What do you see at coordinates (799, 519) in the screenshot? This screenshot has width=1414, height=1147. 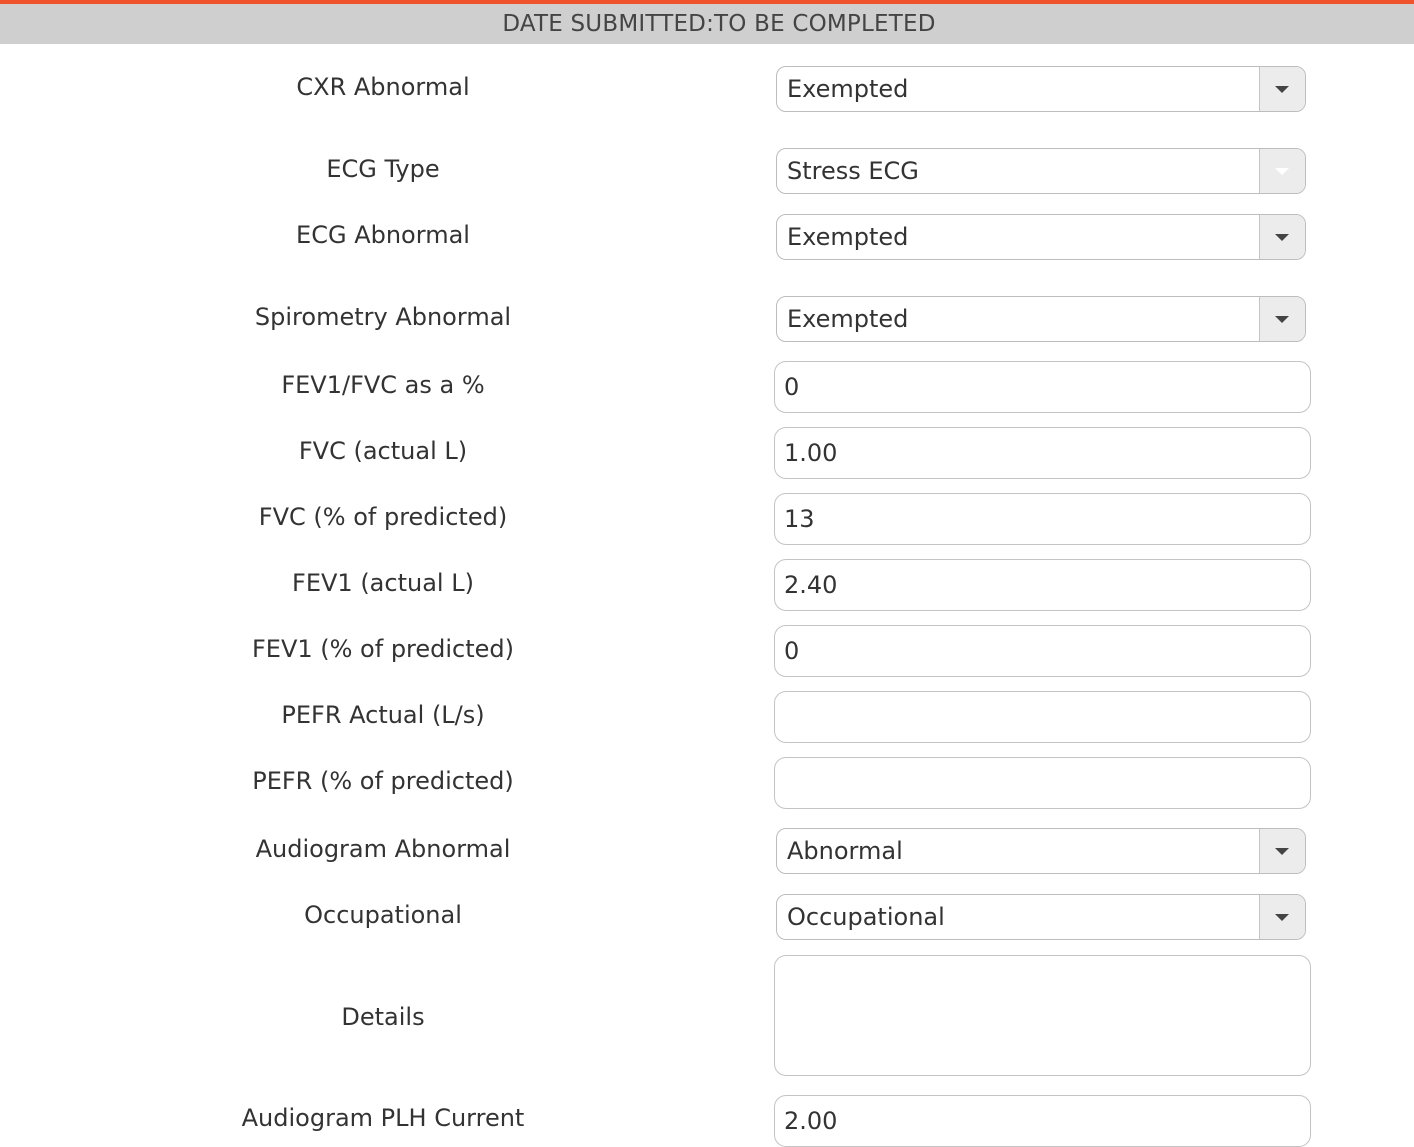 I see `fvc-pct-predicted-value: 13` at bounding box center [799, 519].